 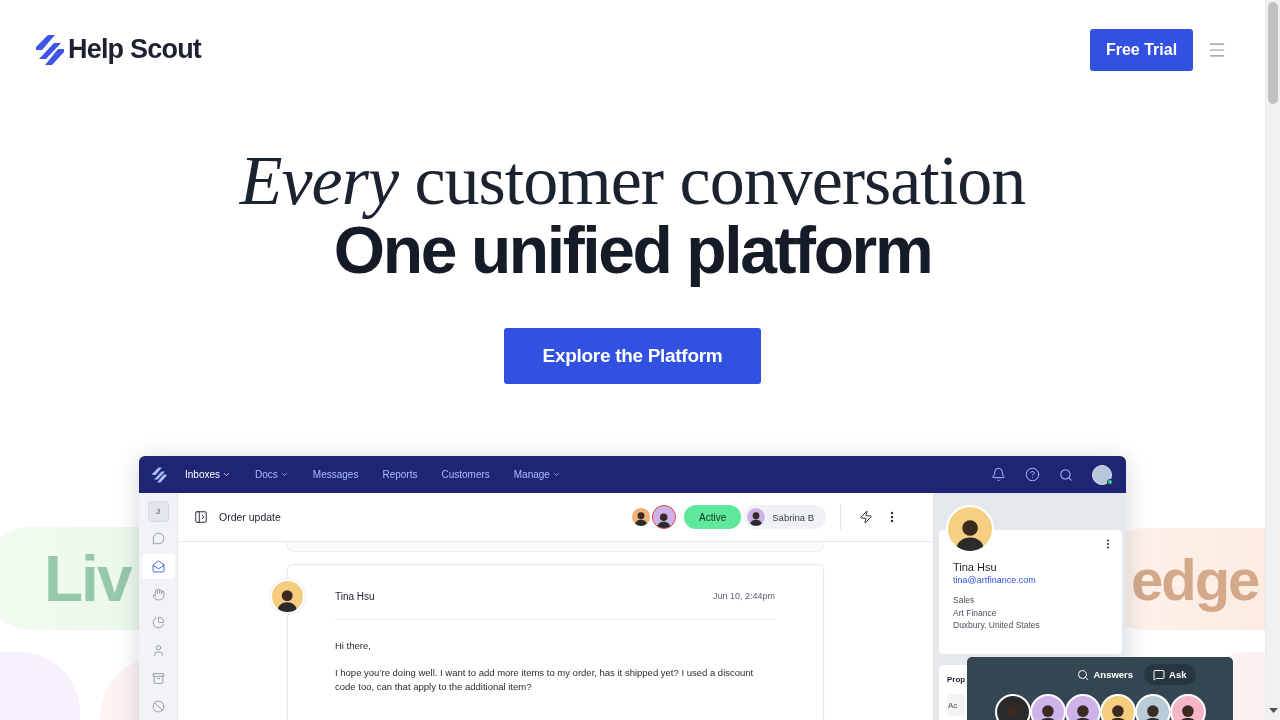 What do you see at coordinates (335, 474) in the screenshot?
I see `nav-item: Messages` at bounding box center [335, 474].